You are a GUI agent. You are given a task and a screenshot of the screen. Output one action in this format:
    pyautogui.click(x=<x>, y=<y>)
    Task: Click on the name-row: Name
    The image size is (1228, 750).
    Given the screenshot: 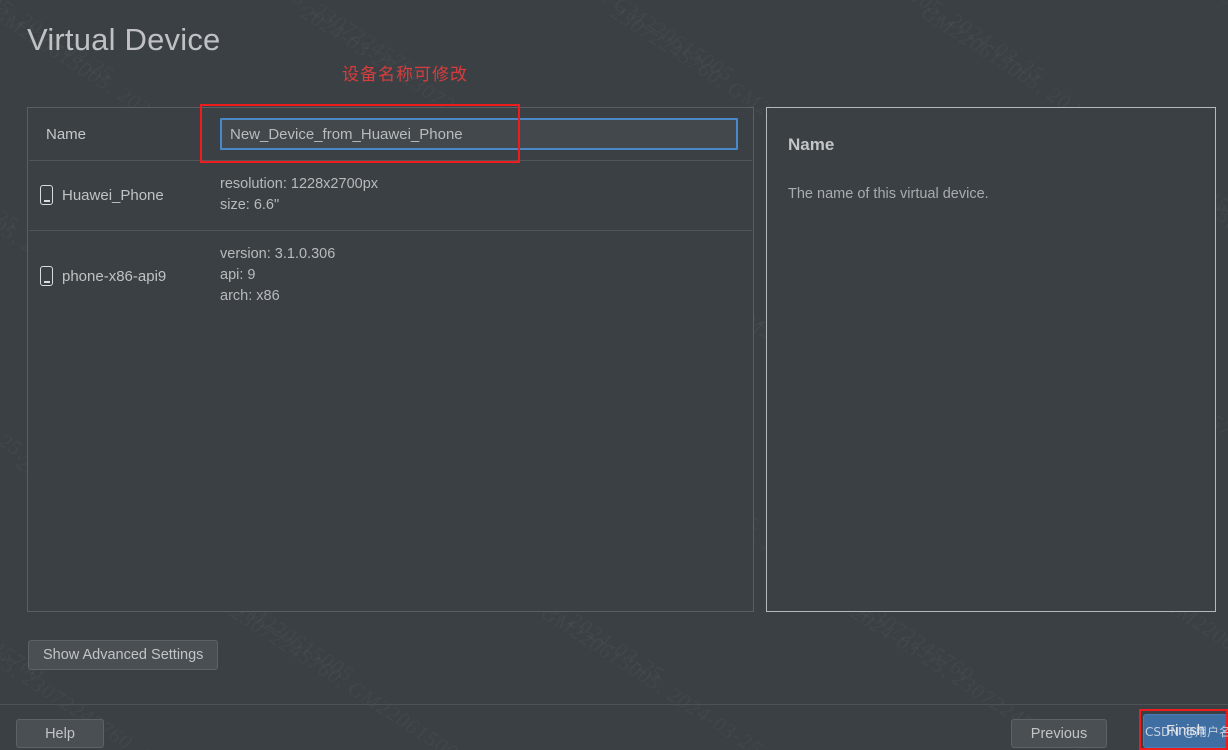 What is the action you would take?
    pyautogui.click(x=390, y=134)
    